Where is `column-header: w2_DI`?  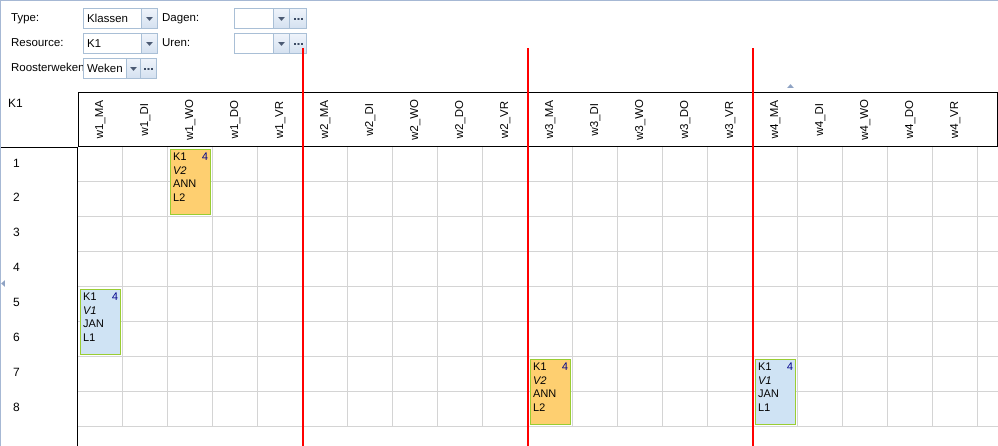 column-header: w2_DI is located at coordinates (369, 119).